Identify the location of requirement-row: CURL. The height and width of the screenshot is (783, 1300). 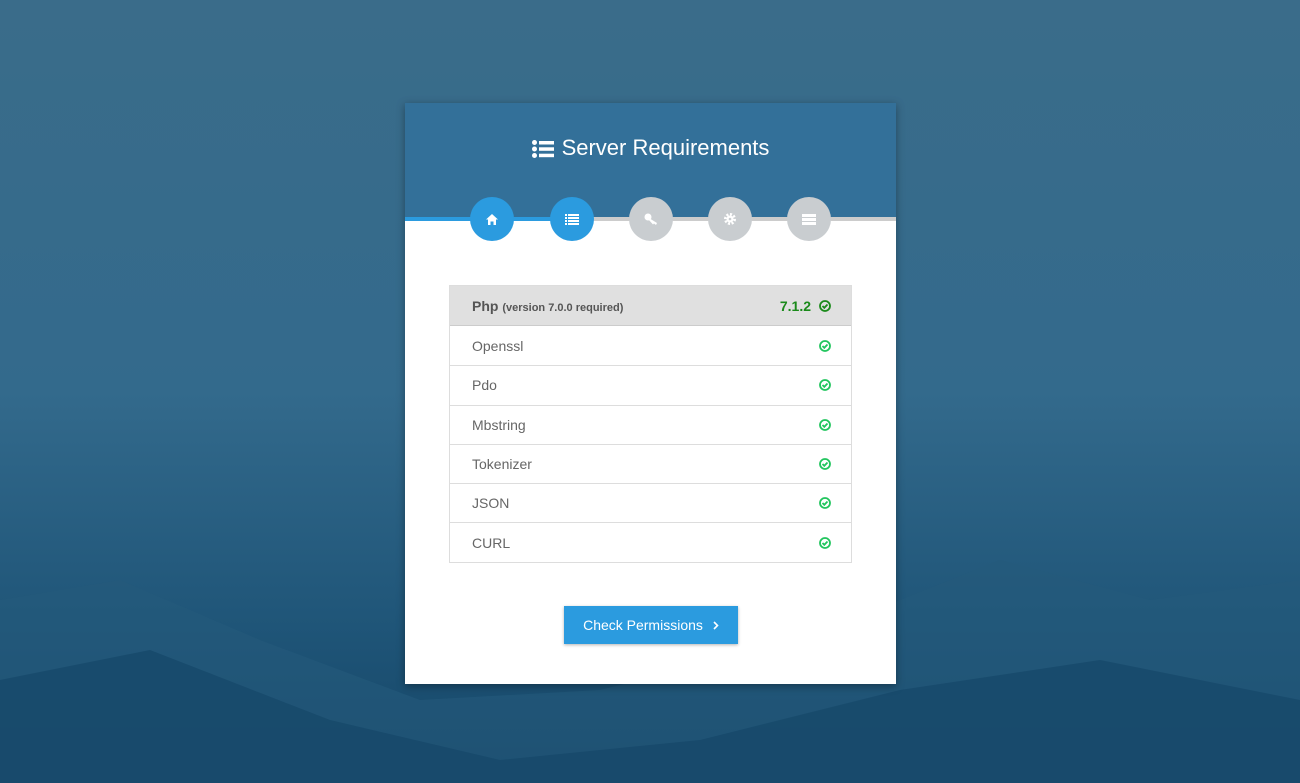
(650, 541).